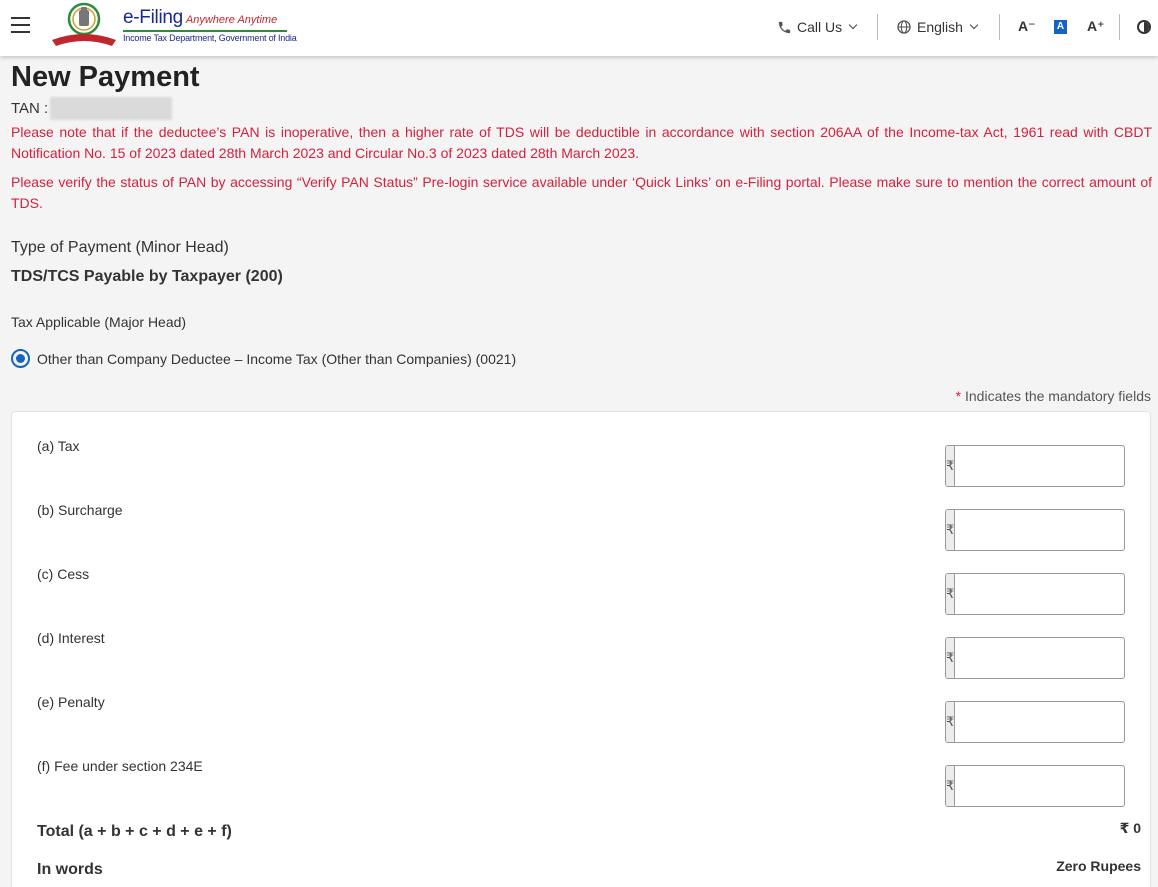  What do you see at coordinates (1039, 466) in the screenshot?
I see `tax-input` at bounding box center [1039, 466].